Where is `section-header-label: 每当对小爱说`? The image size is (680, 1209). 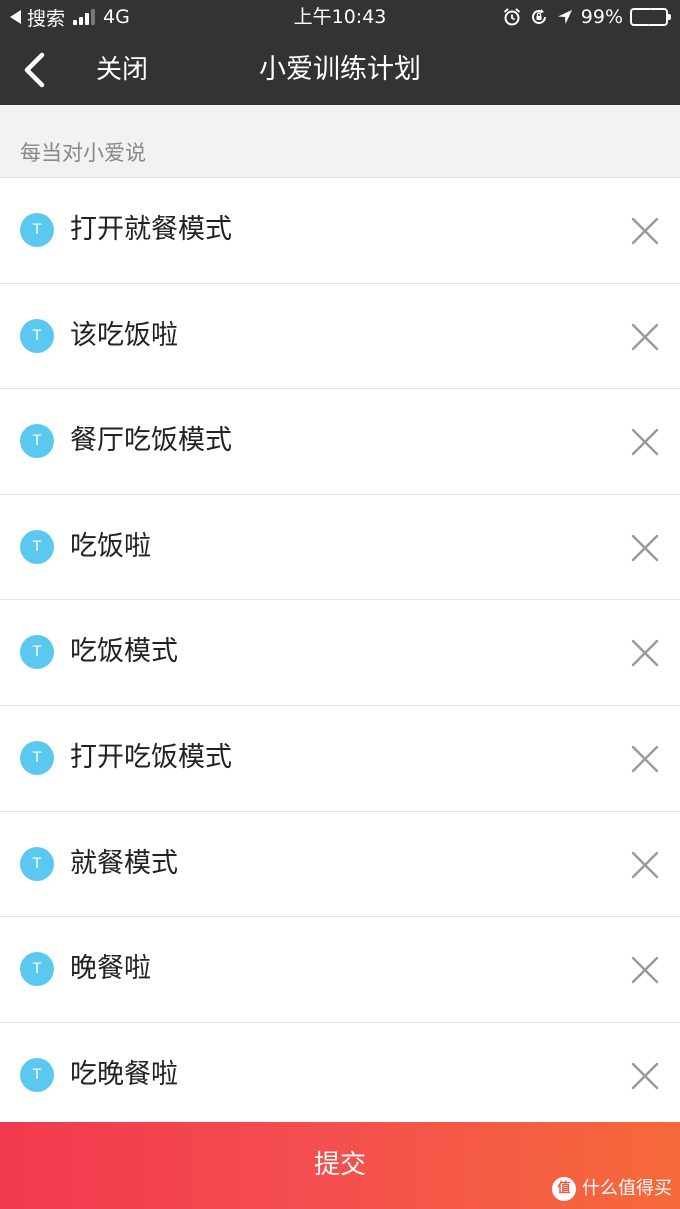
section-header-label: 每当对小爱说 is located at coordinates (83, 153).